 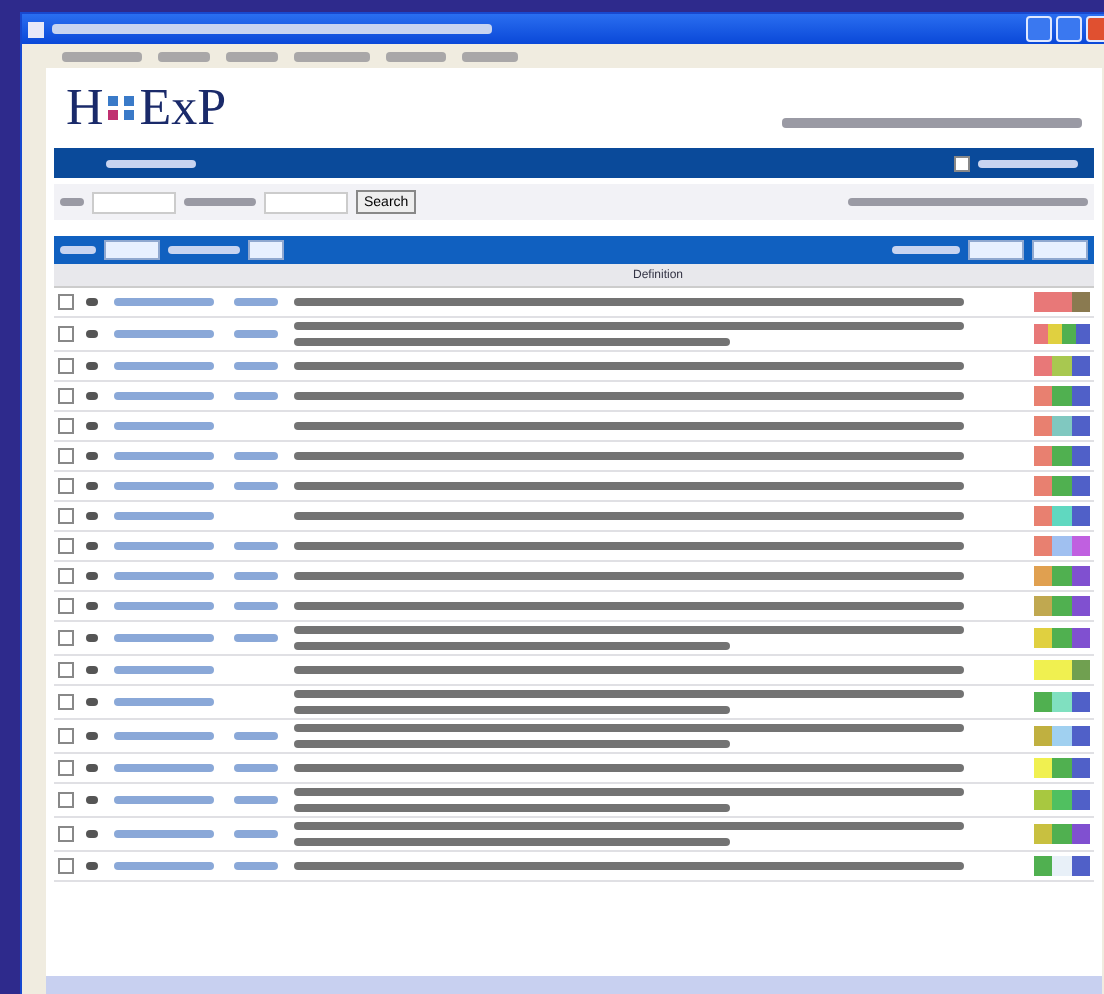 I want to click on order-select, so click(x=1060, y=250).